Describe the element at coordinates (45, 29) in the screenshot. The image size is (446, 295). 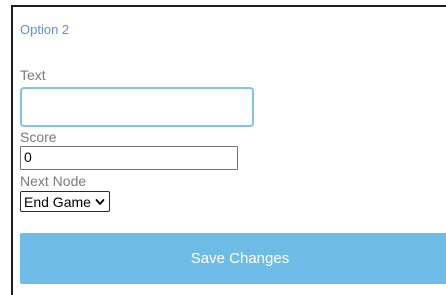
I see `option-title: Option 2` at that location.